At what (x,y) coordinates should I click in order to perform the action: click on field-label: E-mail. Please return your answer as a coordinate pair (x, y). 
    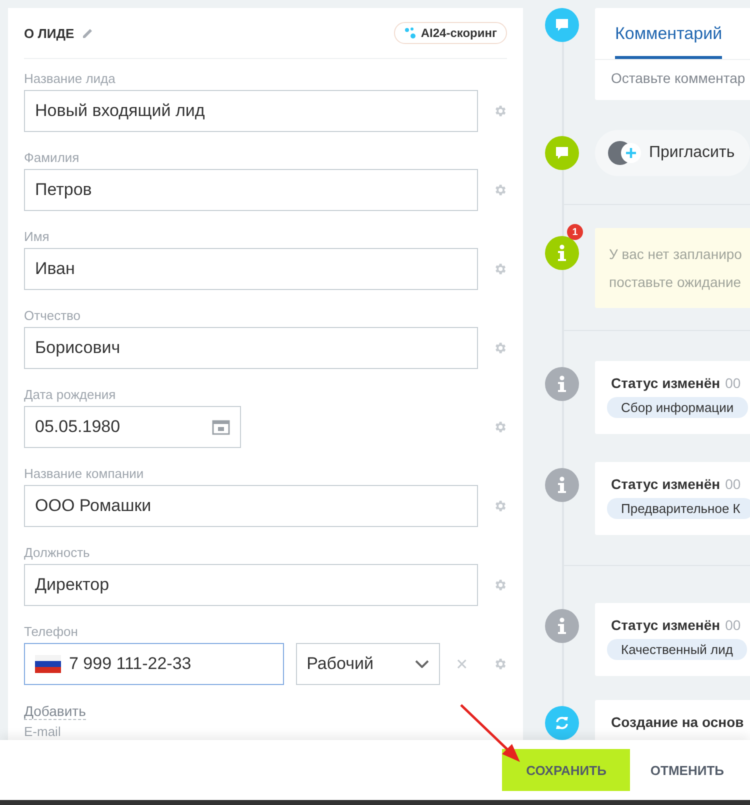
    Looking at the image, I should click on (43, 731).